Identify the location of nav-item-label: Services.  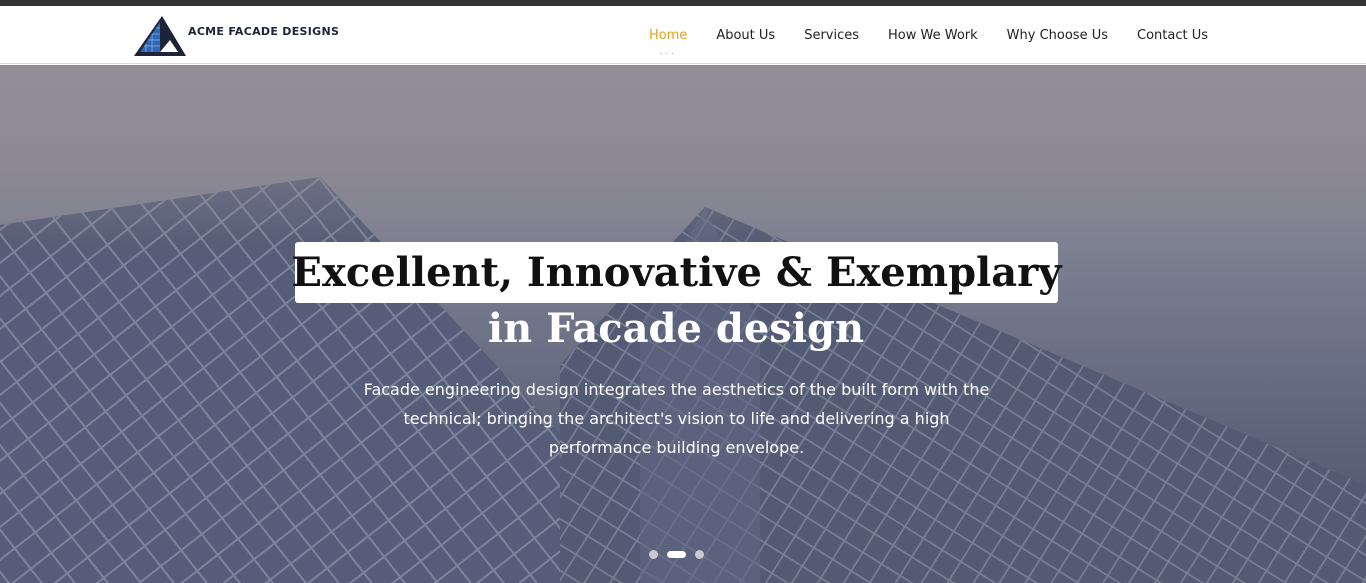
(832, 35).